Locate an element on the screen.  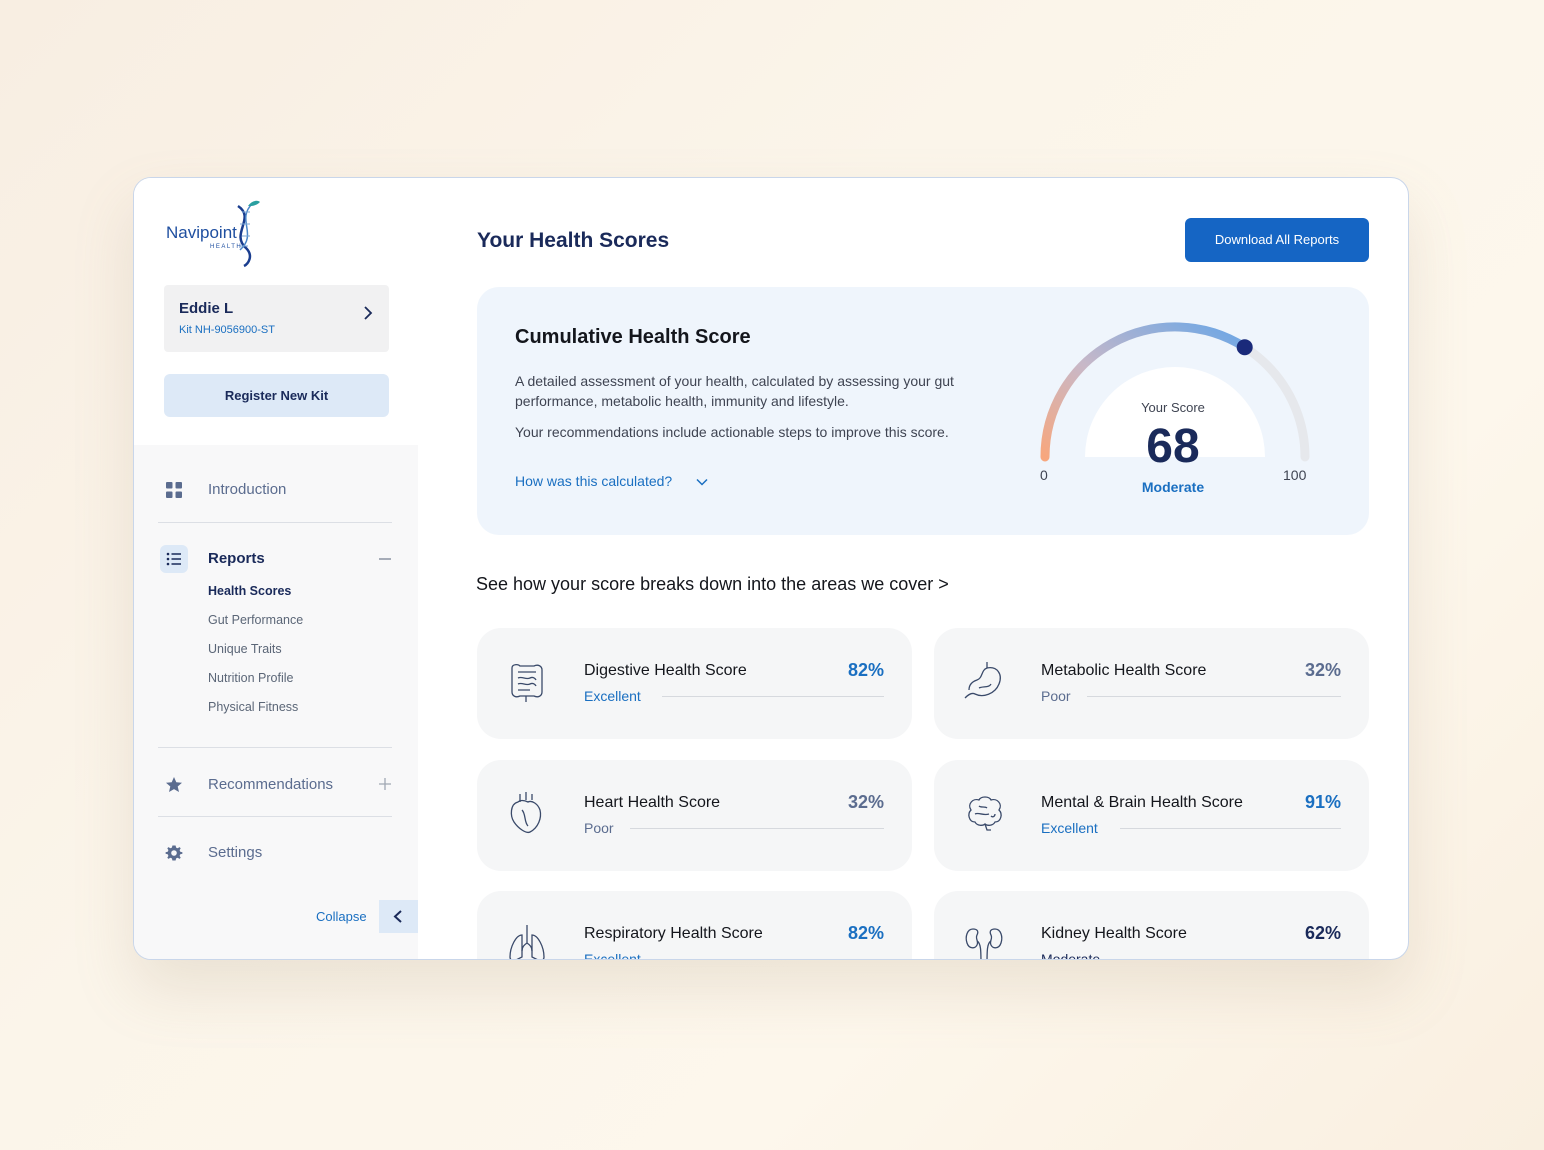
gauge-status: Moderate is located at coordinates (1173, 487).